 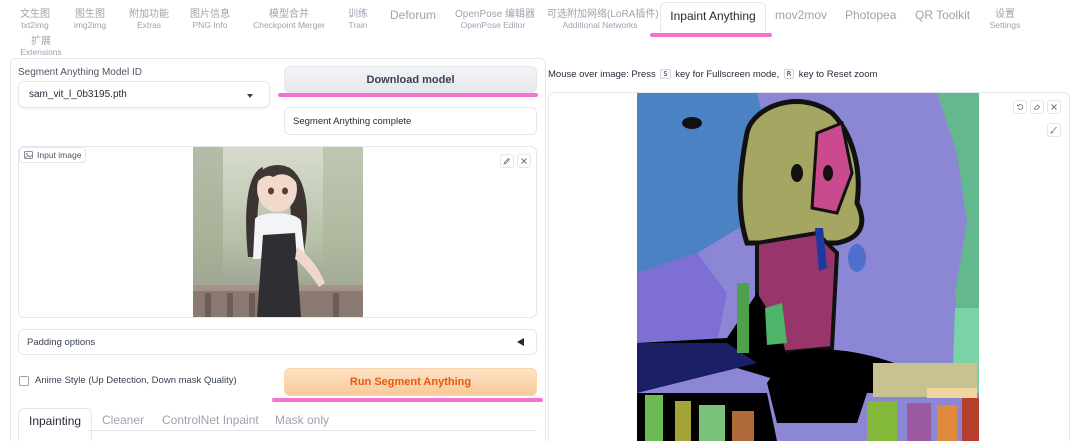 I want to click on caret-left-icon, so click(x=520, y=342).